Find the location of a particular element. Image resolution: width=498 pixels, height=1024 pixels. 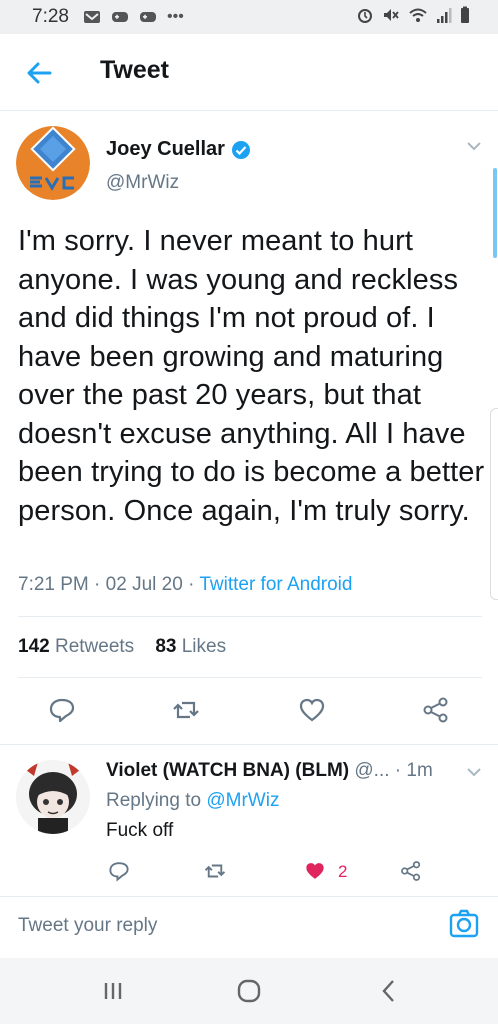

reply-text: Fuck off is located at coordinates (140, 830).